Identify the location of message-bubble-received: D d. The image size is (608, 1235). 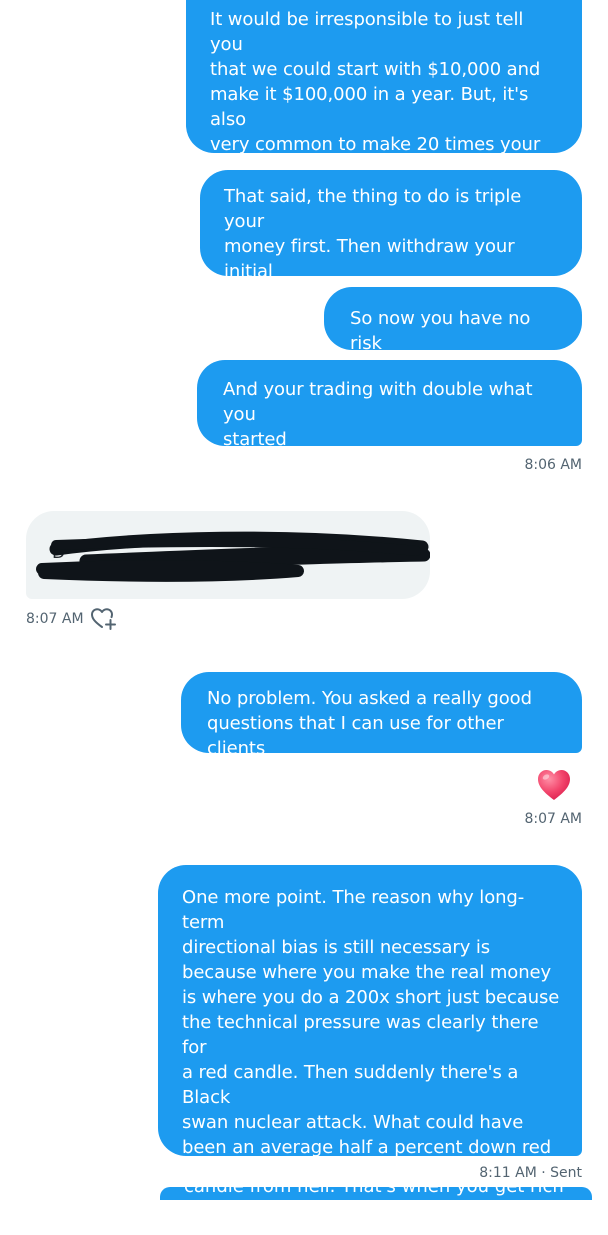
(228, 555).